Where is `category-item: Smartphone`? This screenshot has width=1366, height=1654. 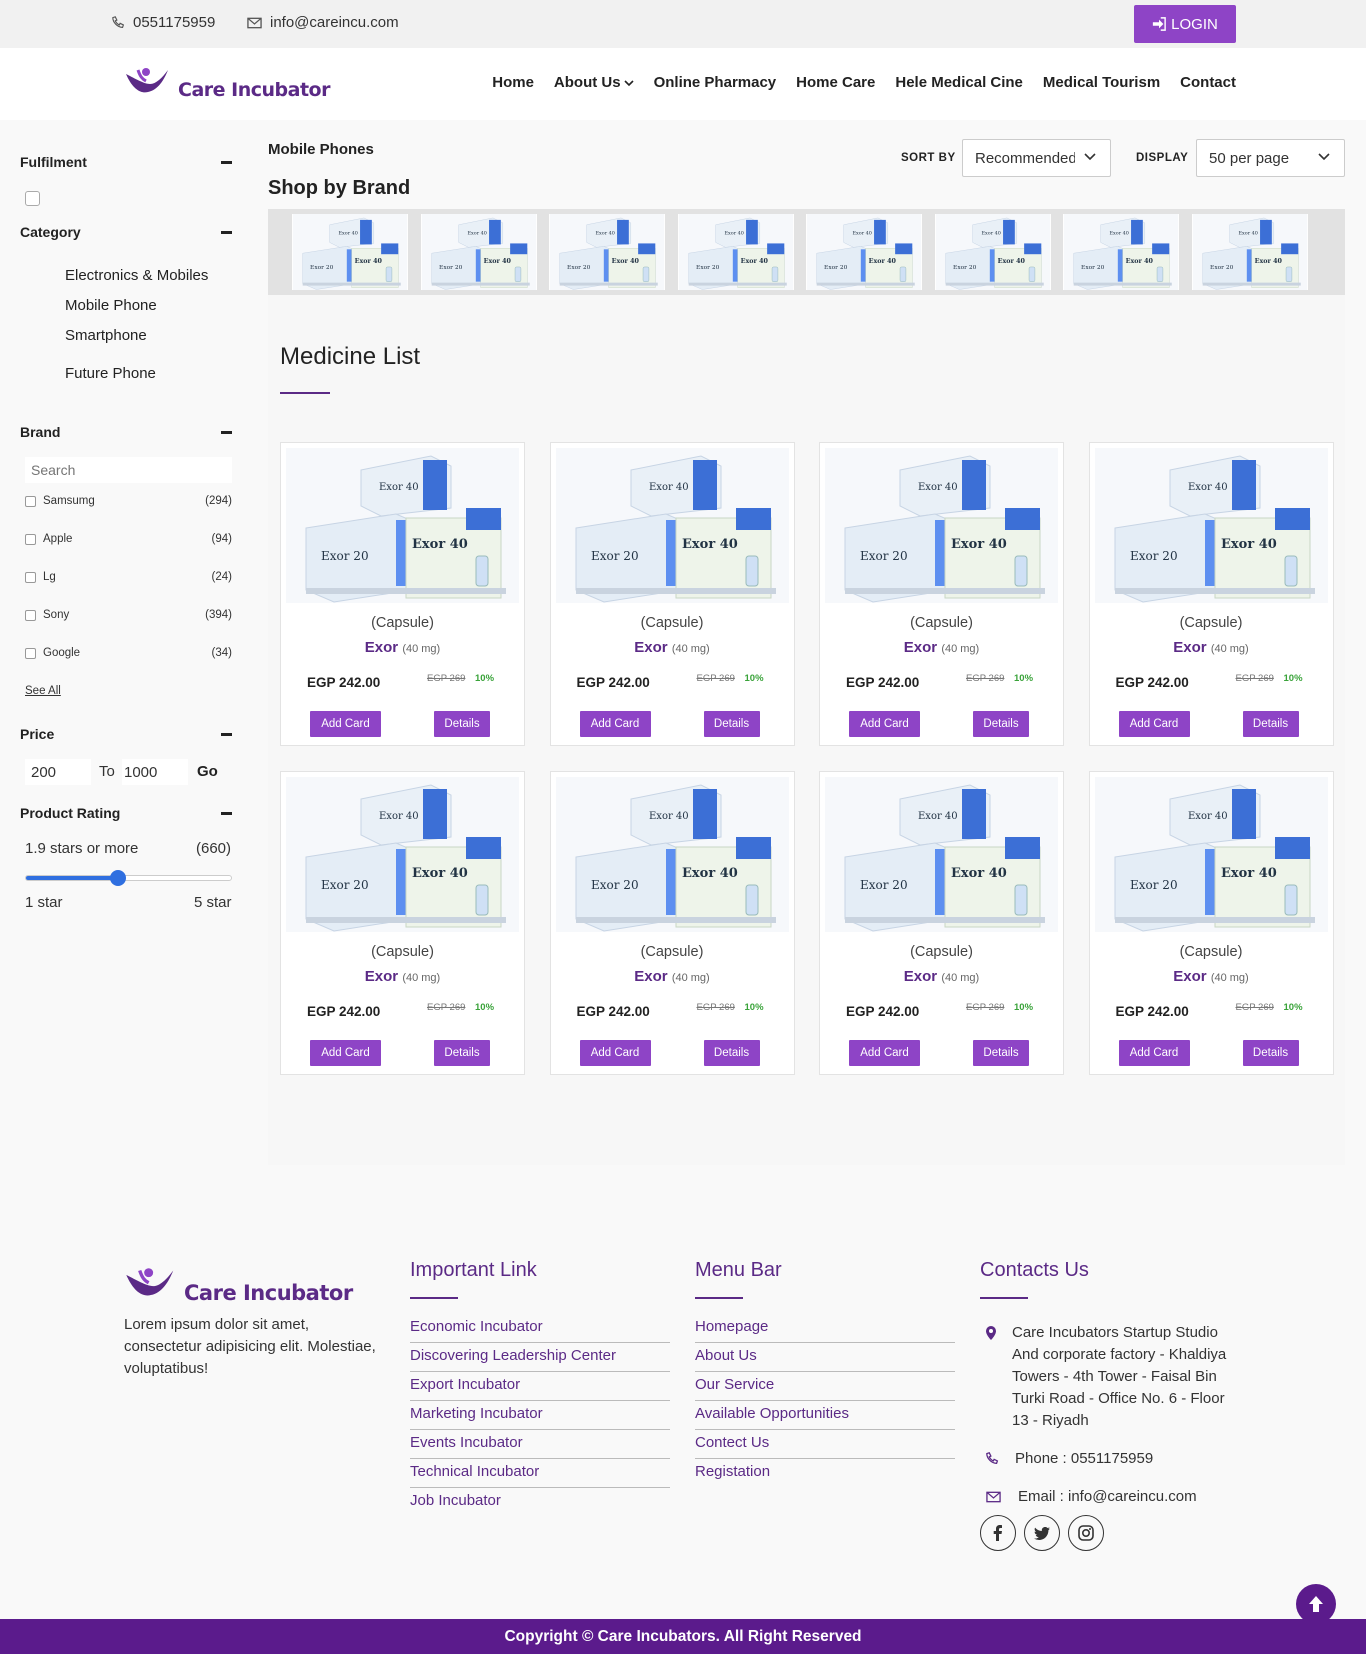
category-item: Smartphone is located at coordinates (106, 335).